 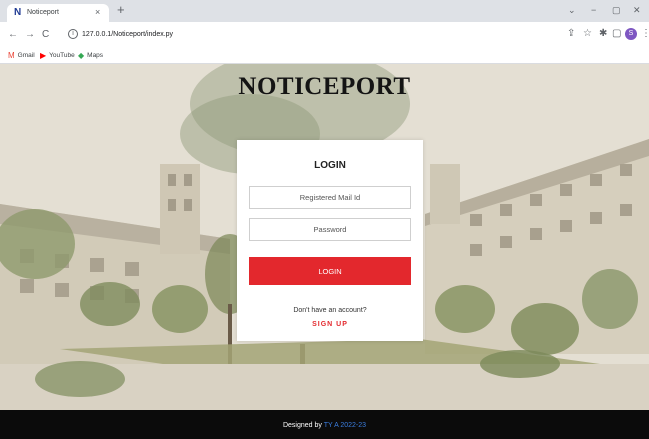 What do you see at coordinates (121, 10) in the screenshot?
I see `new-tab-button: +` at bounding box center [121, 10].